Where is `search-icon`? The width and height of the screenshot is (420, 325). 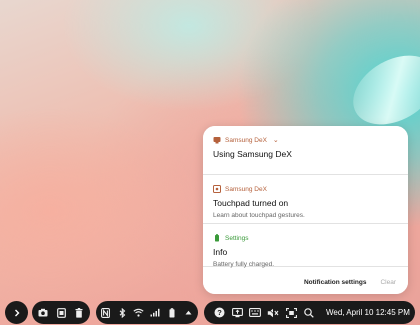 search-icon is located at coordinates (309, 313).